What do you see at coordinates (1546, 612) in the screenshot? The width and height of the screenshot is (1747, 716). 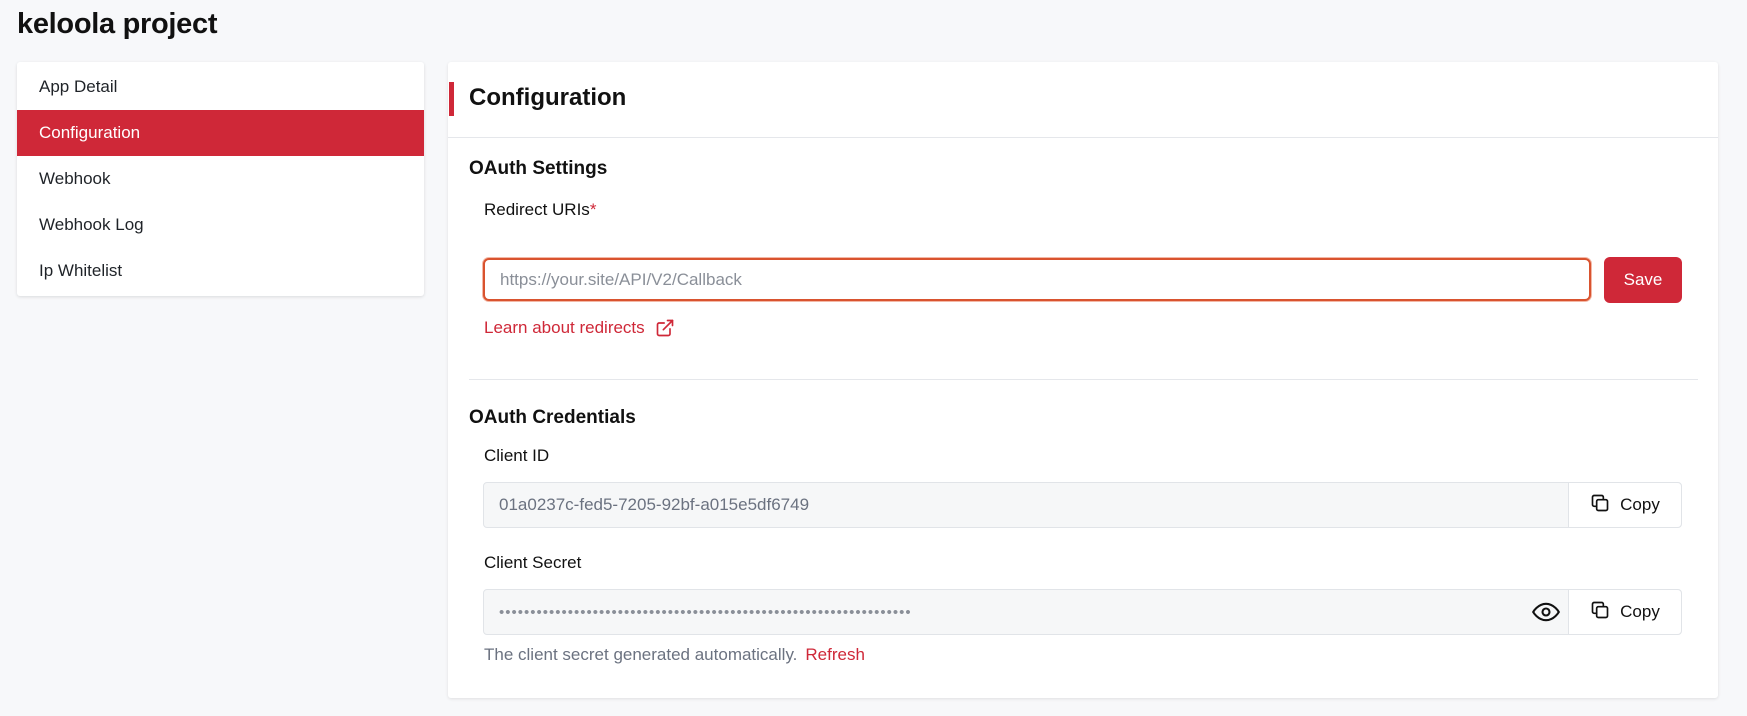 I see `eye-icon` at bounding box center [1546, 612].